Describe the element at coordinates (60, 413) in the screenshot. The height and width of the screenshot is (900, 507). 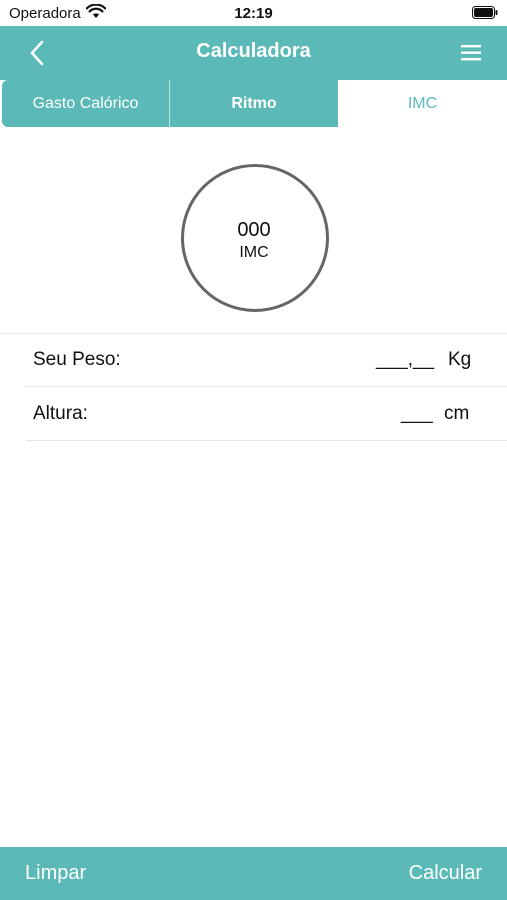
I see `height-label: Altura:` at that location.